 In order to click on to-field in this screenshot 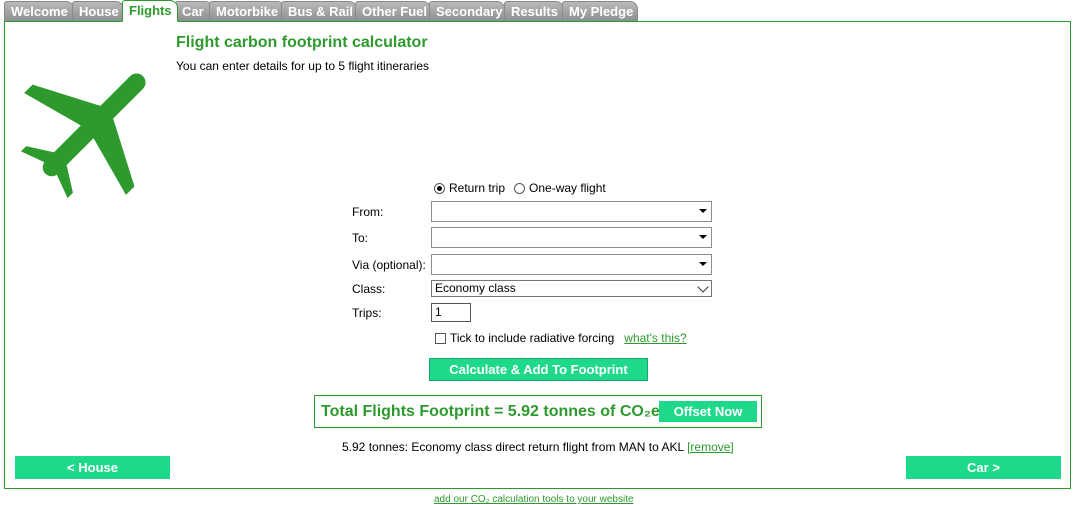, I will do `click(571, 237)`.